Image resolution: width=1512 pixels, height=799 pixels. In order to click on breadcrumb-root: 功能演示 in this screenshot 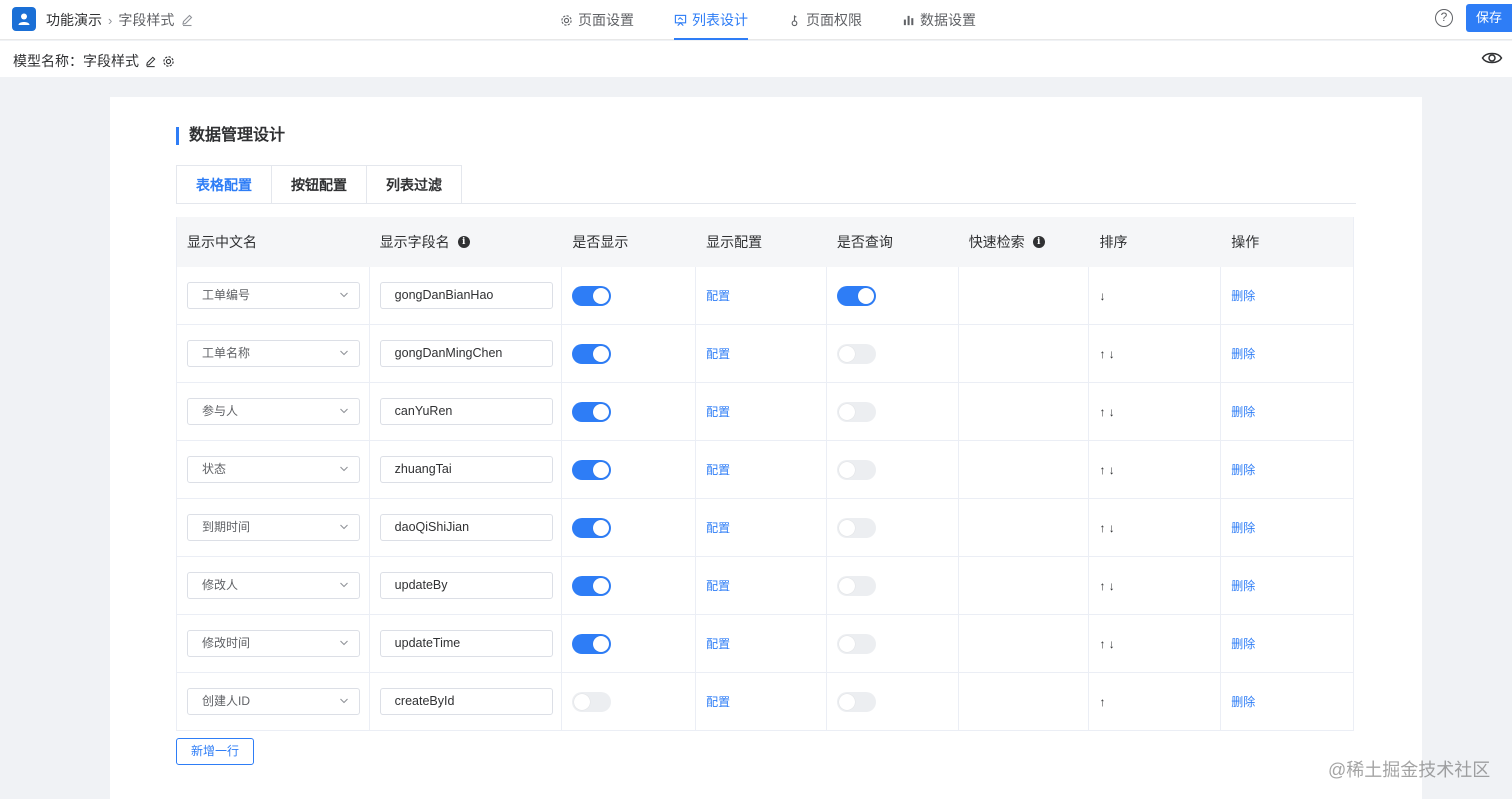, I will do `click(74, 20)`.